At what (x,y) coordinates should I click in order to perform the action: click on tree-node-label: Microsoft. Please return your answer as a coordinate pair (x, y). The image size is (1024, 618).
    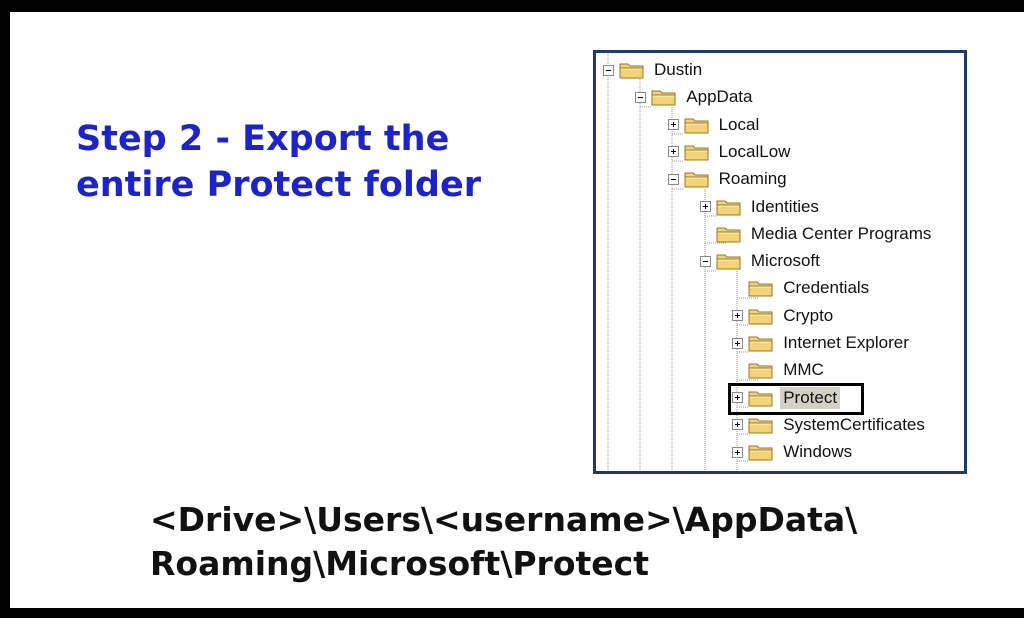
    Looking at the image, I should click on (785, 261).